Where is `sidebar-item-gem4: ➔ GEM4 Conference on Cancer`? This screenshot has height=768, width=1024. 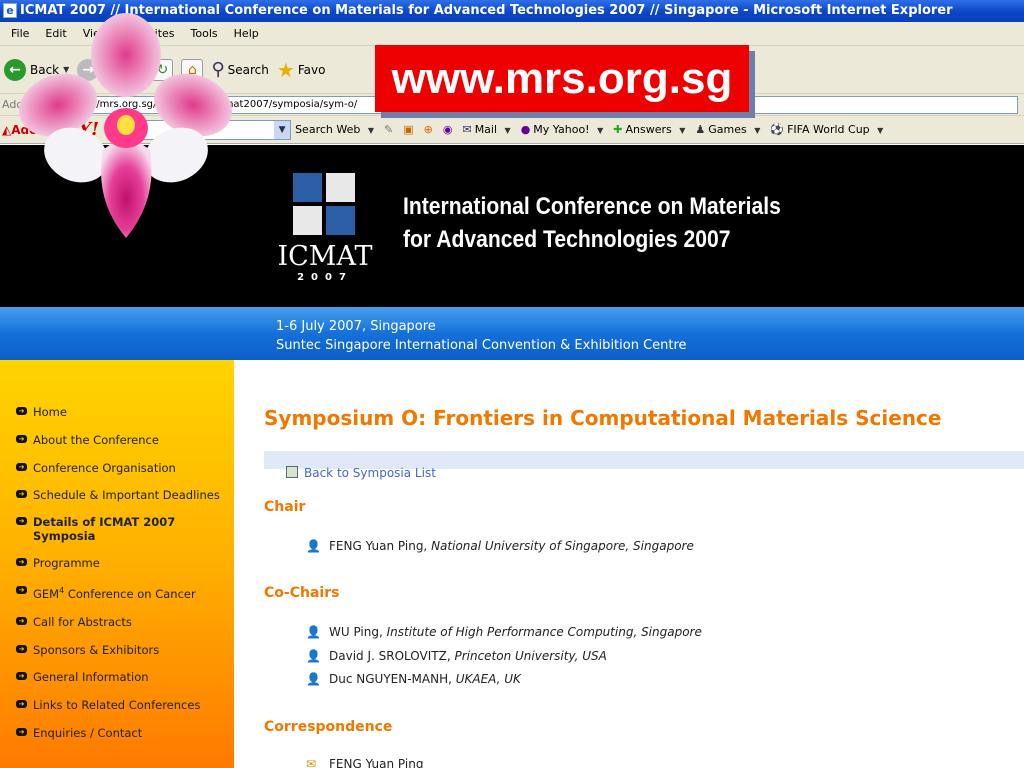 sidebar-item-gem4: ➔ GEM4 Conference on Cancer is located at coordinates (121, 592).